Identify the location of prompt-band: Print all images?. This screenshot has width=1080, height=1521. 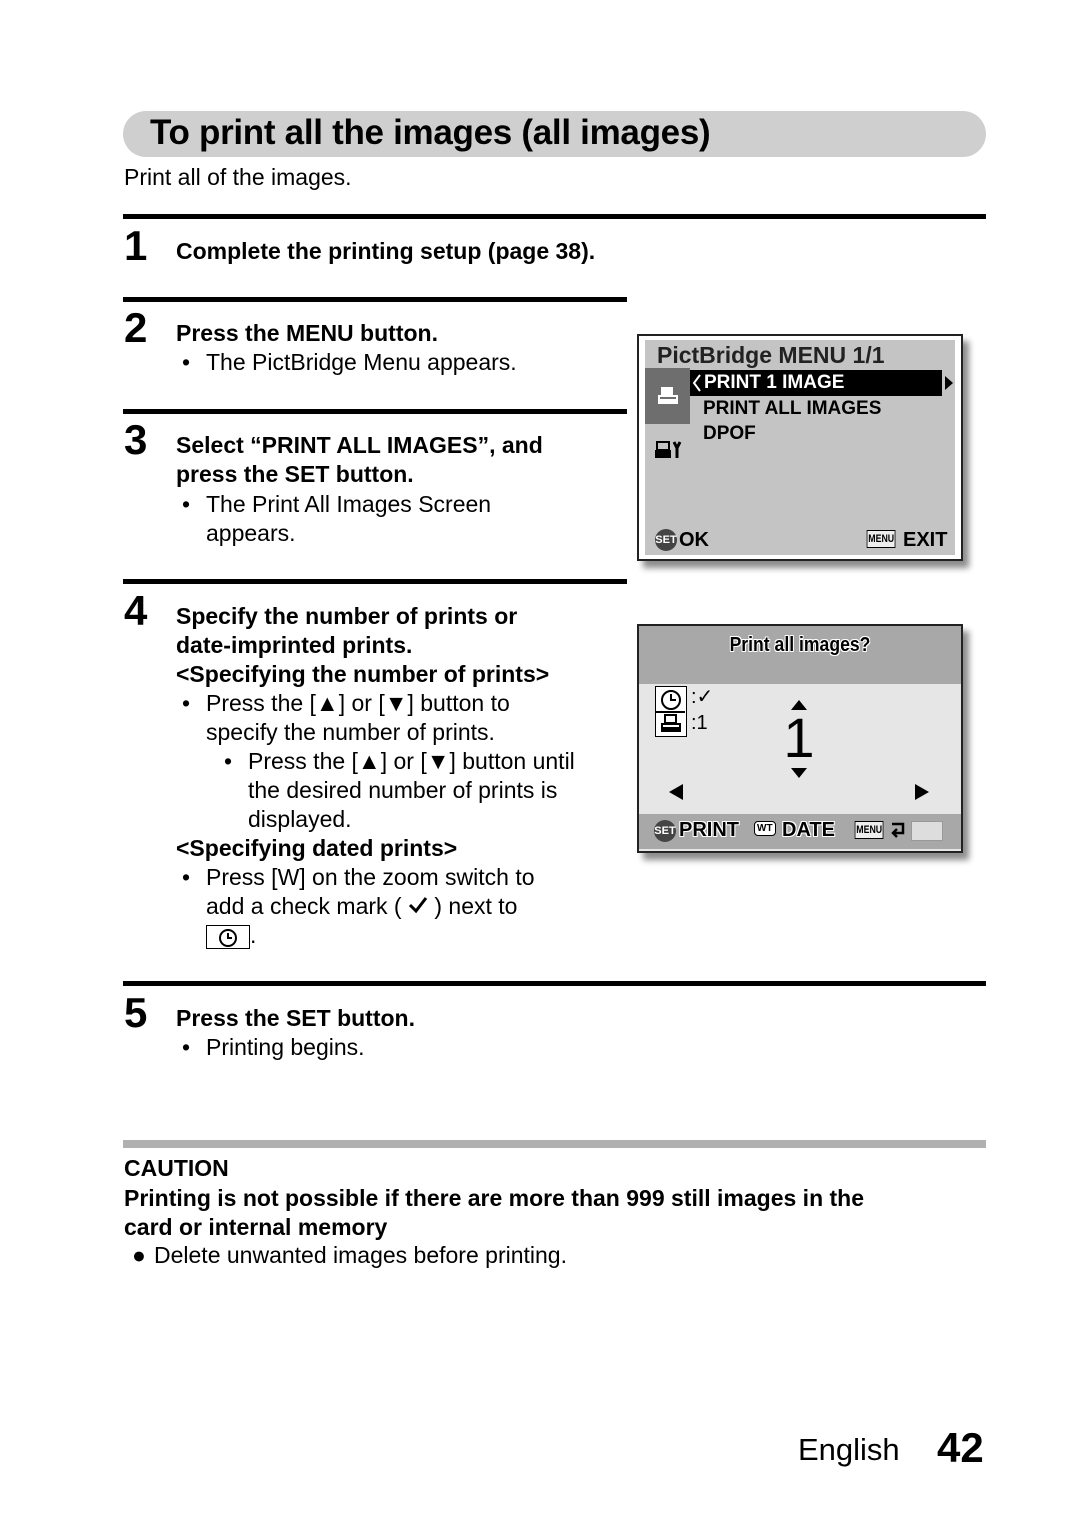
(800, 655).